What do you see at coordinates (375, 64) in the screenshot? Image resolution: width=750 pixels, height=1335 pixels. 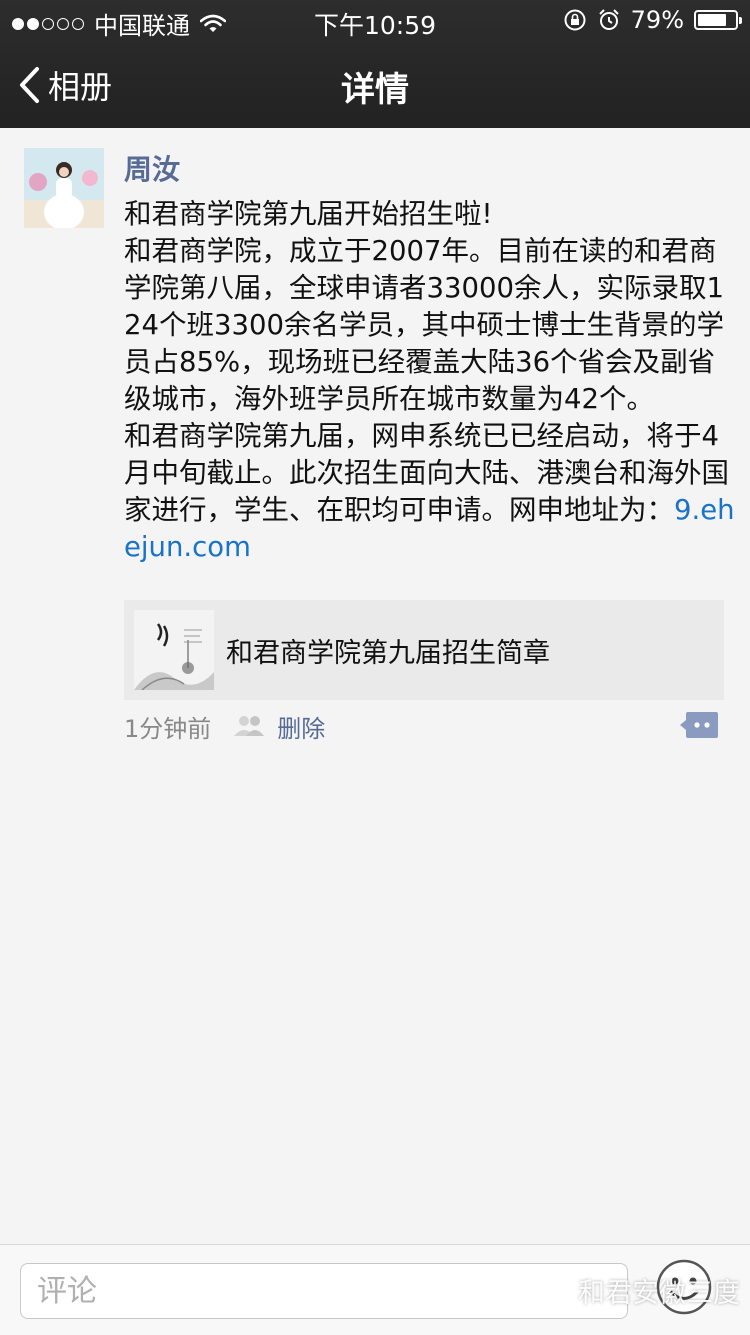 I see `app-header: 中国联通 下午10:59 79% 相册 详情` at bounding box center [375, 64].